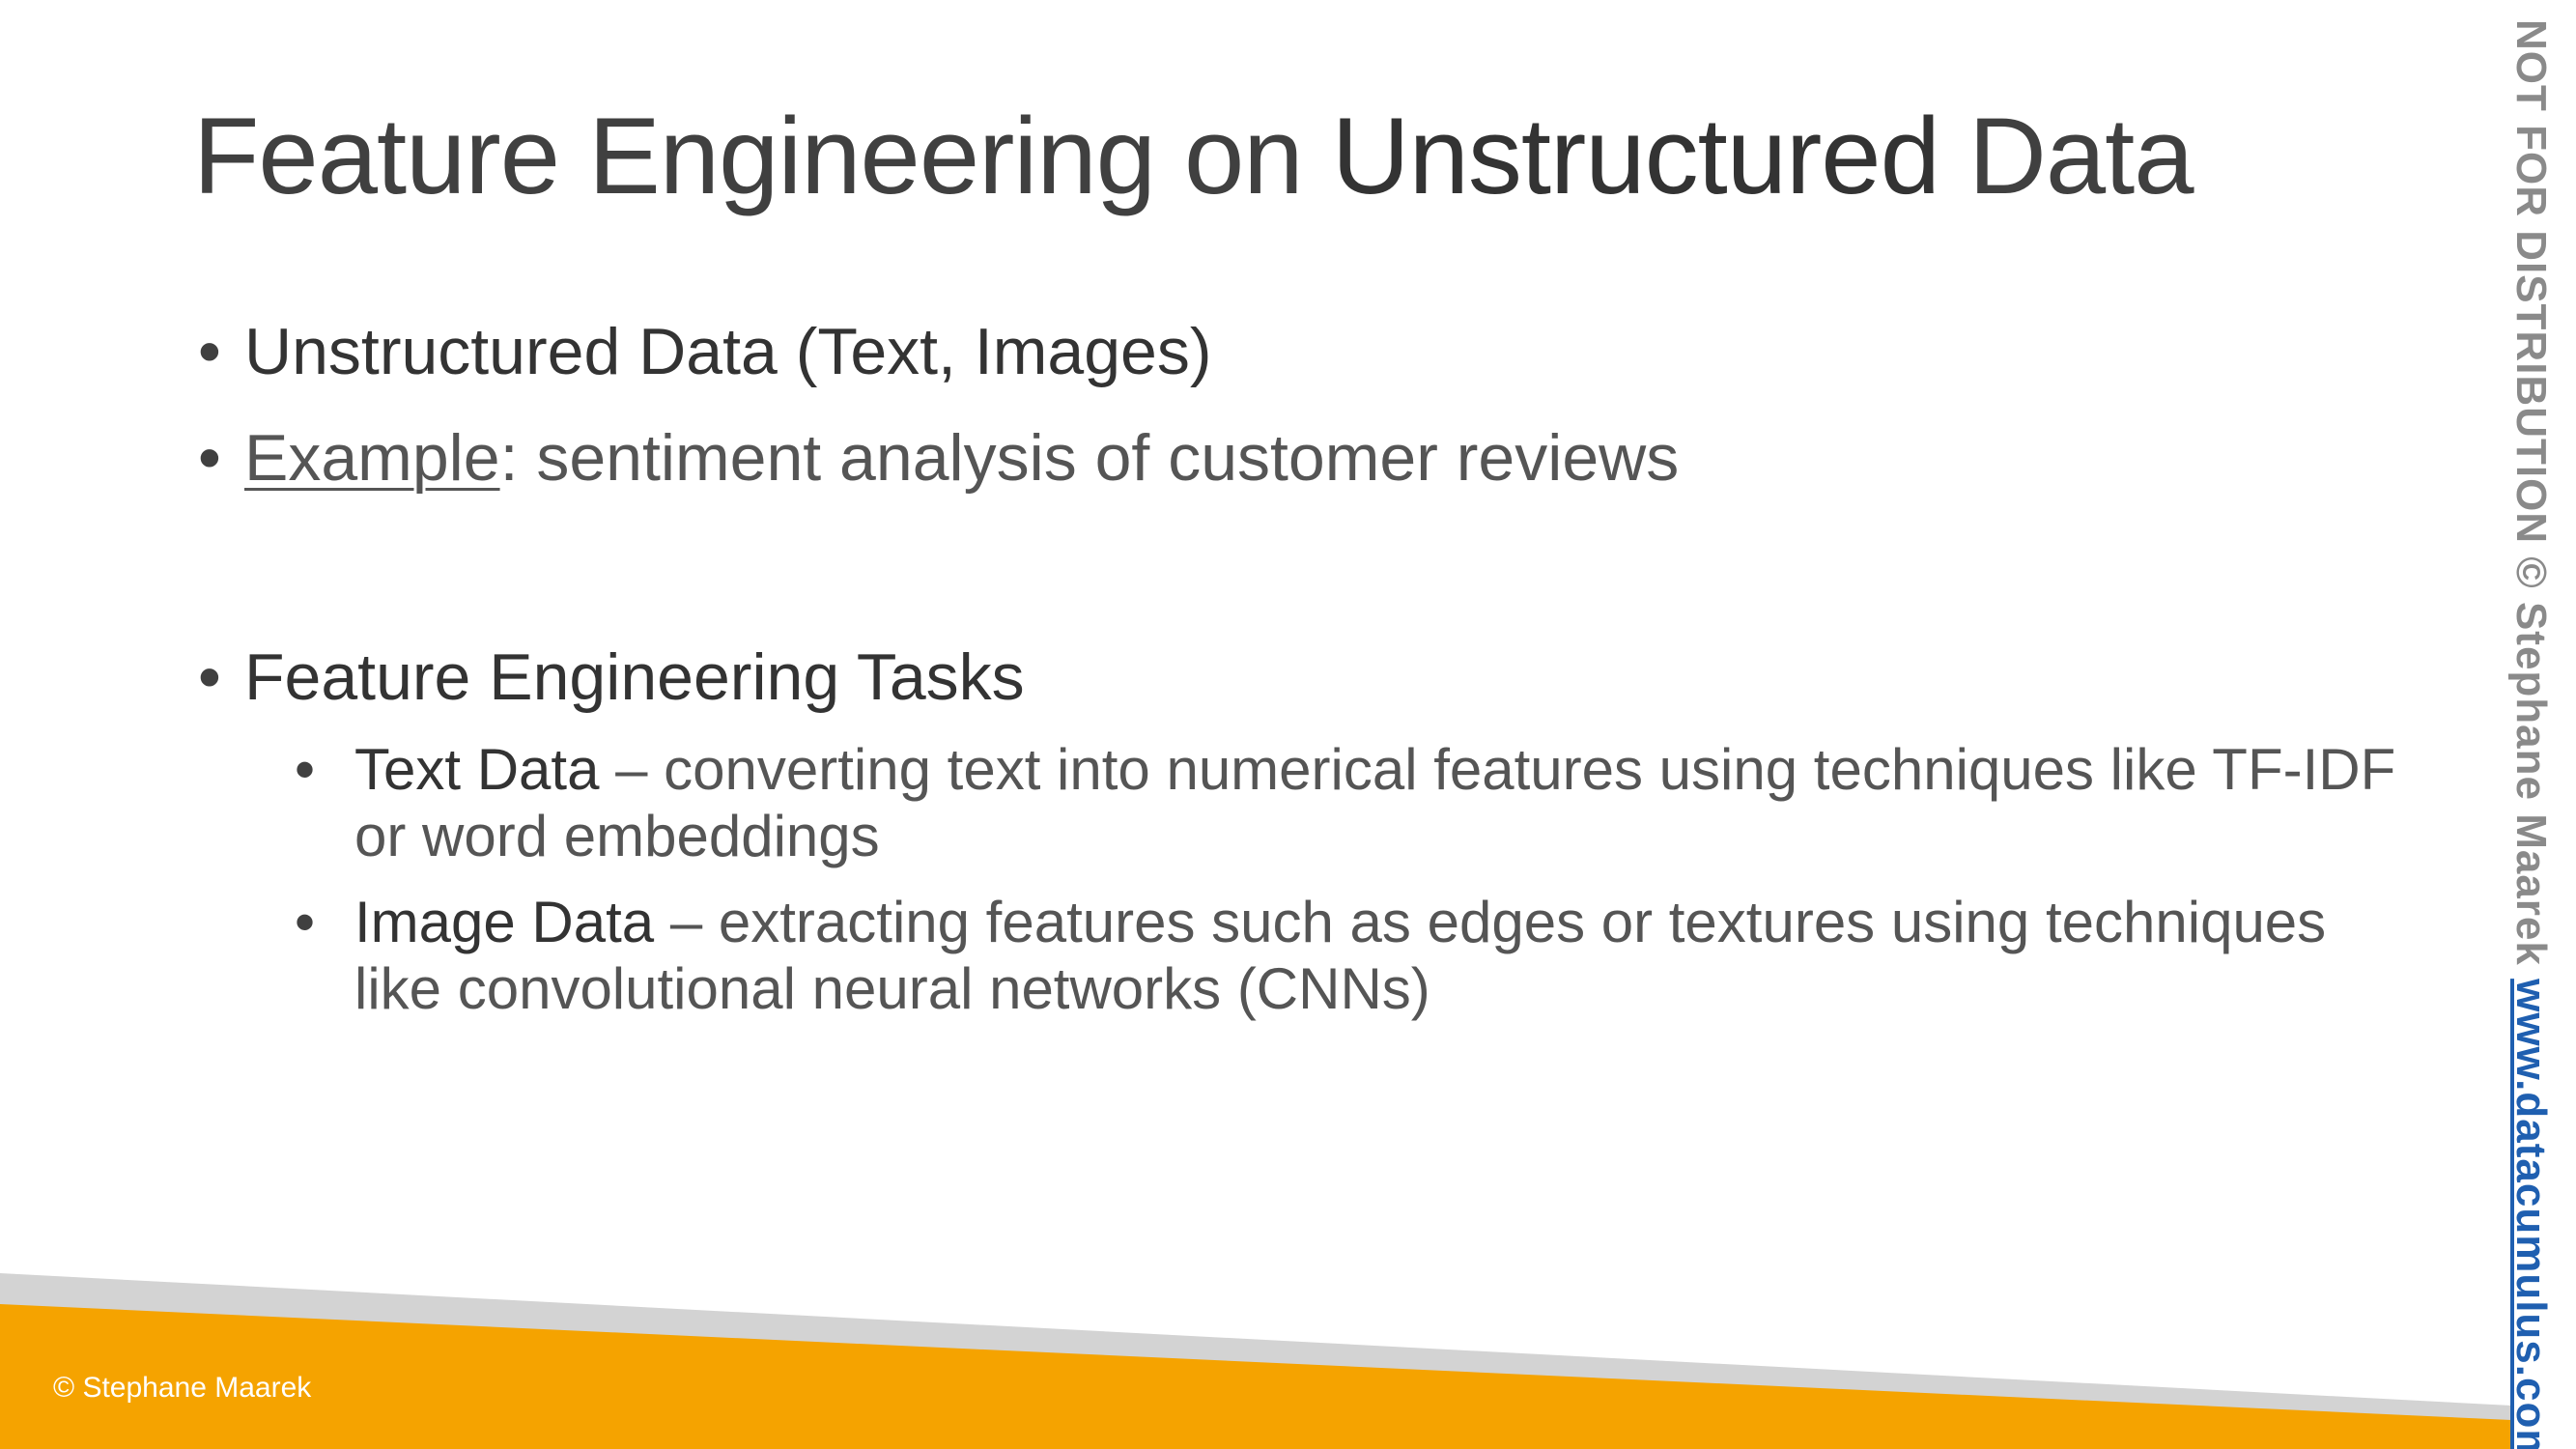 The image size is (2576, 1449). Describe the element at coordinates (1255, 1376) in the screenshot. I see `footer-orange-wedge` at that location.